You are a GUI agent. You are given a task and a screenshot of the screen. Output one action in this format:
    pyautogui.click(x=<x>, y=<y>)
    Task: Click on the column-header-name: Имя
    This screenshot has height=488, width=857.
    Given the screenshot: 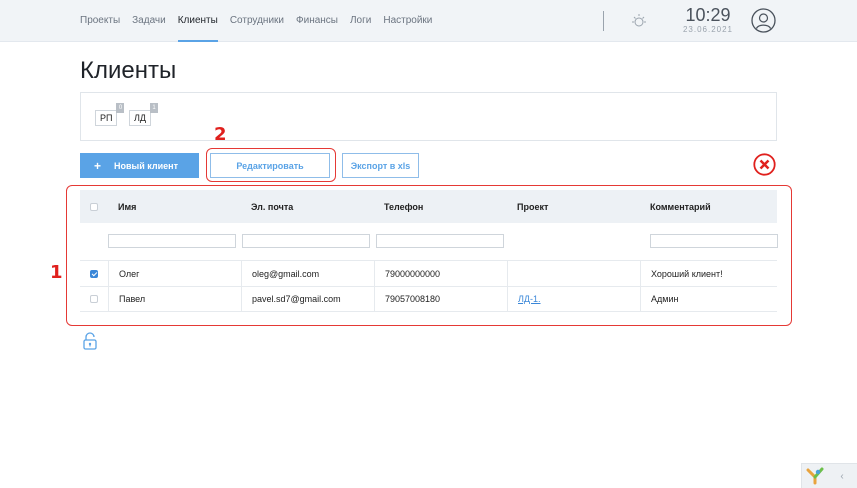 What is the action you would take?
    pyautogui.click(x=174, y=207)
    